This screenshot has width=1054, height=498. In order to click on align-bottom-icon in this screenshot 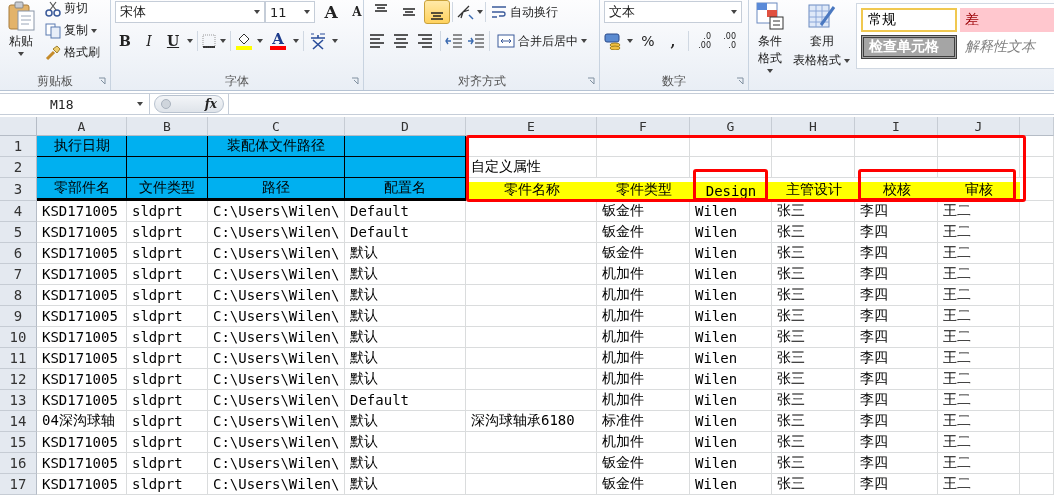, I will do `click(437, 16)`.